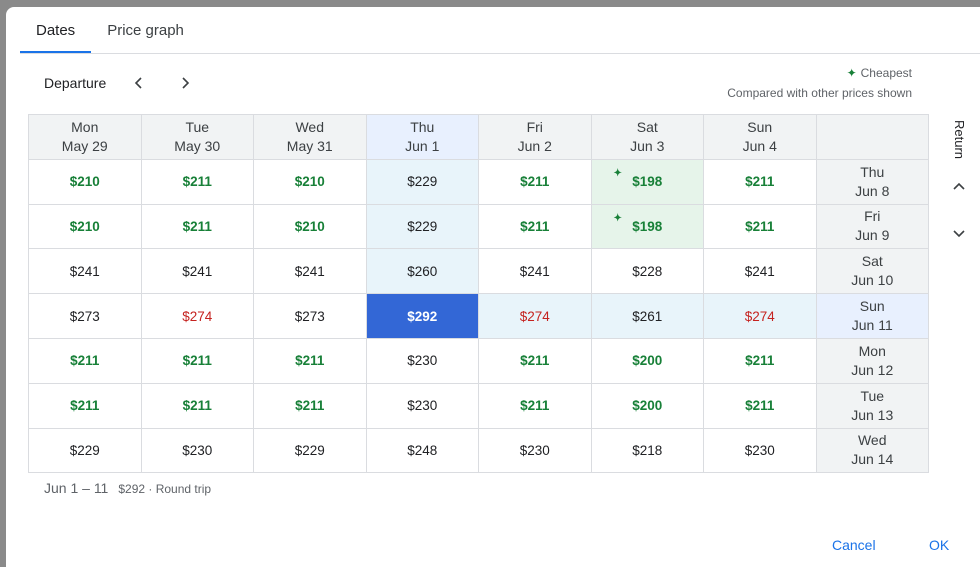 The image size is (980, 567). Describe the element at coordinates (886, 73) in the screenshot. I see `cheapest-legend-label: Cheapest` at that location.